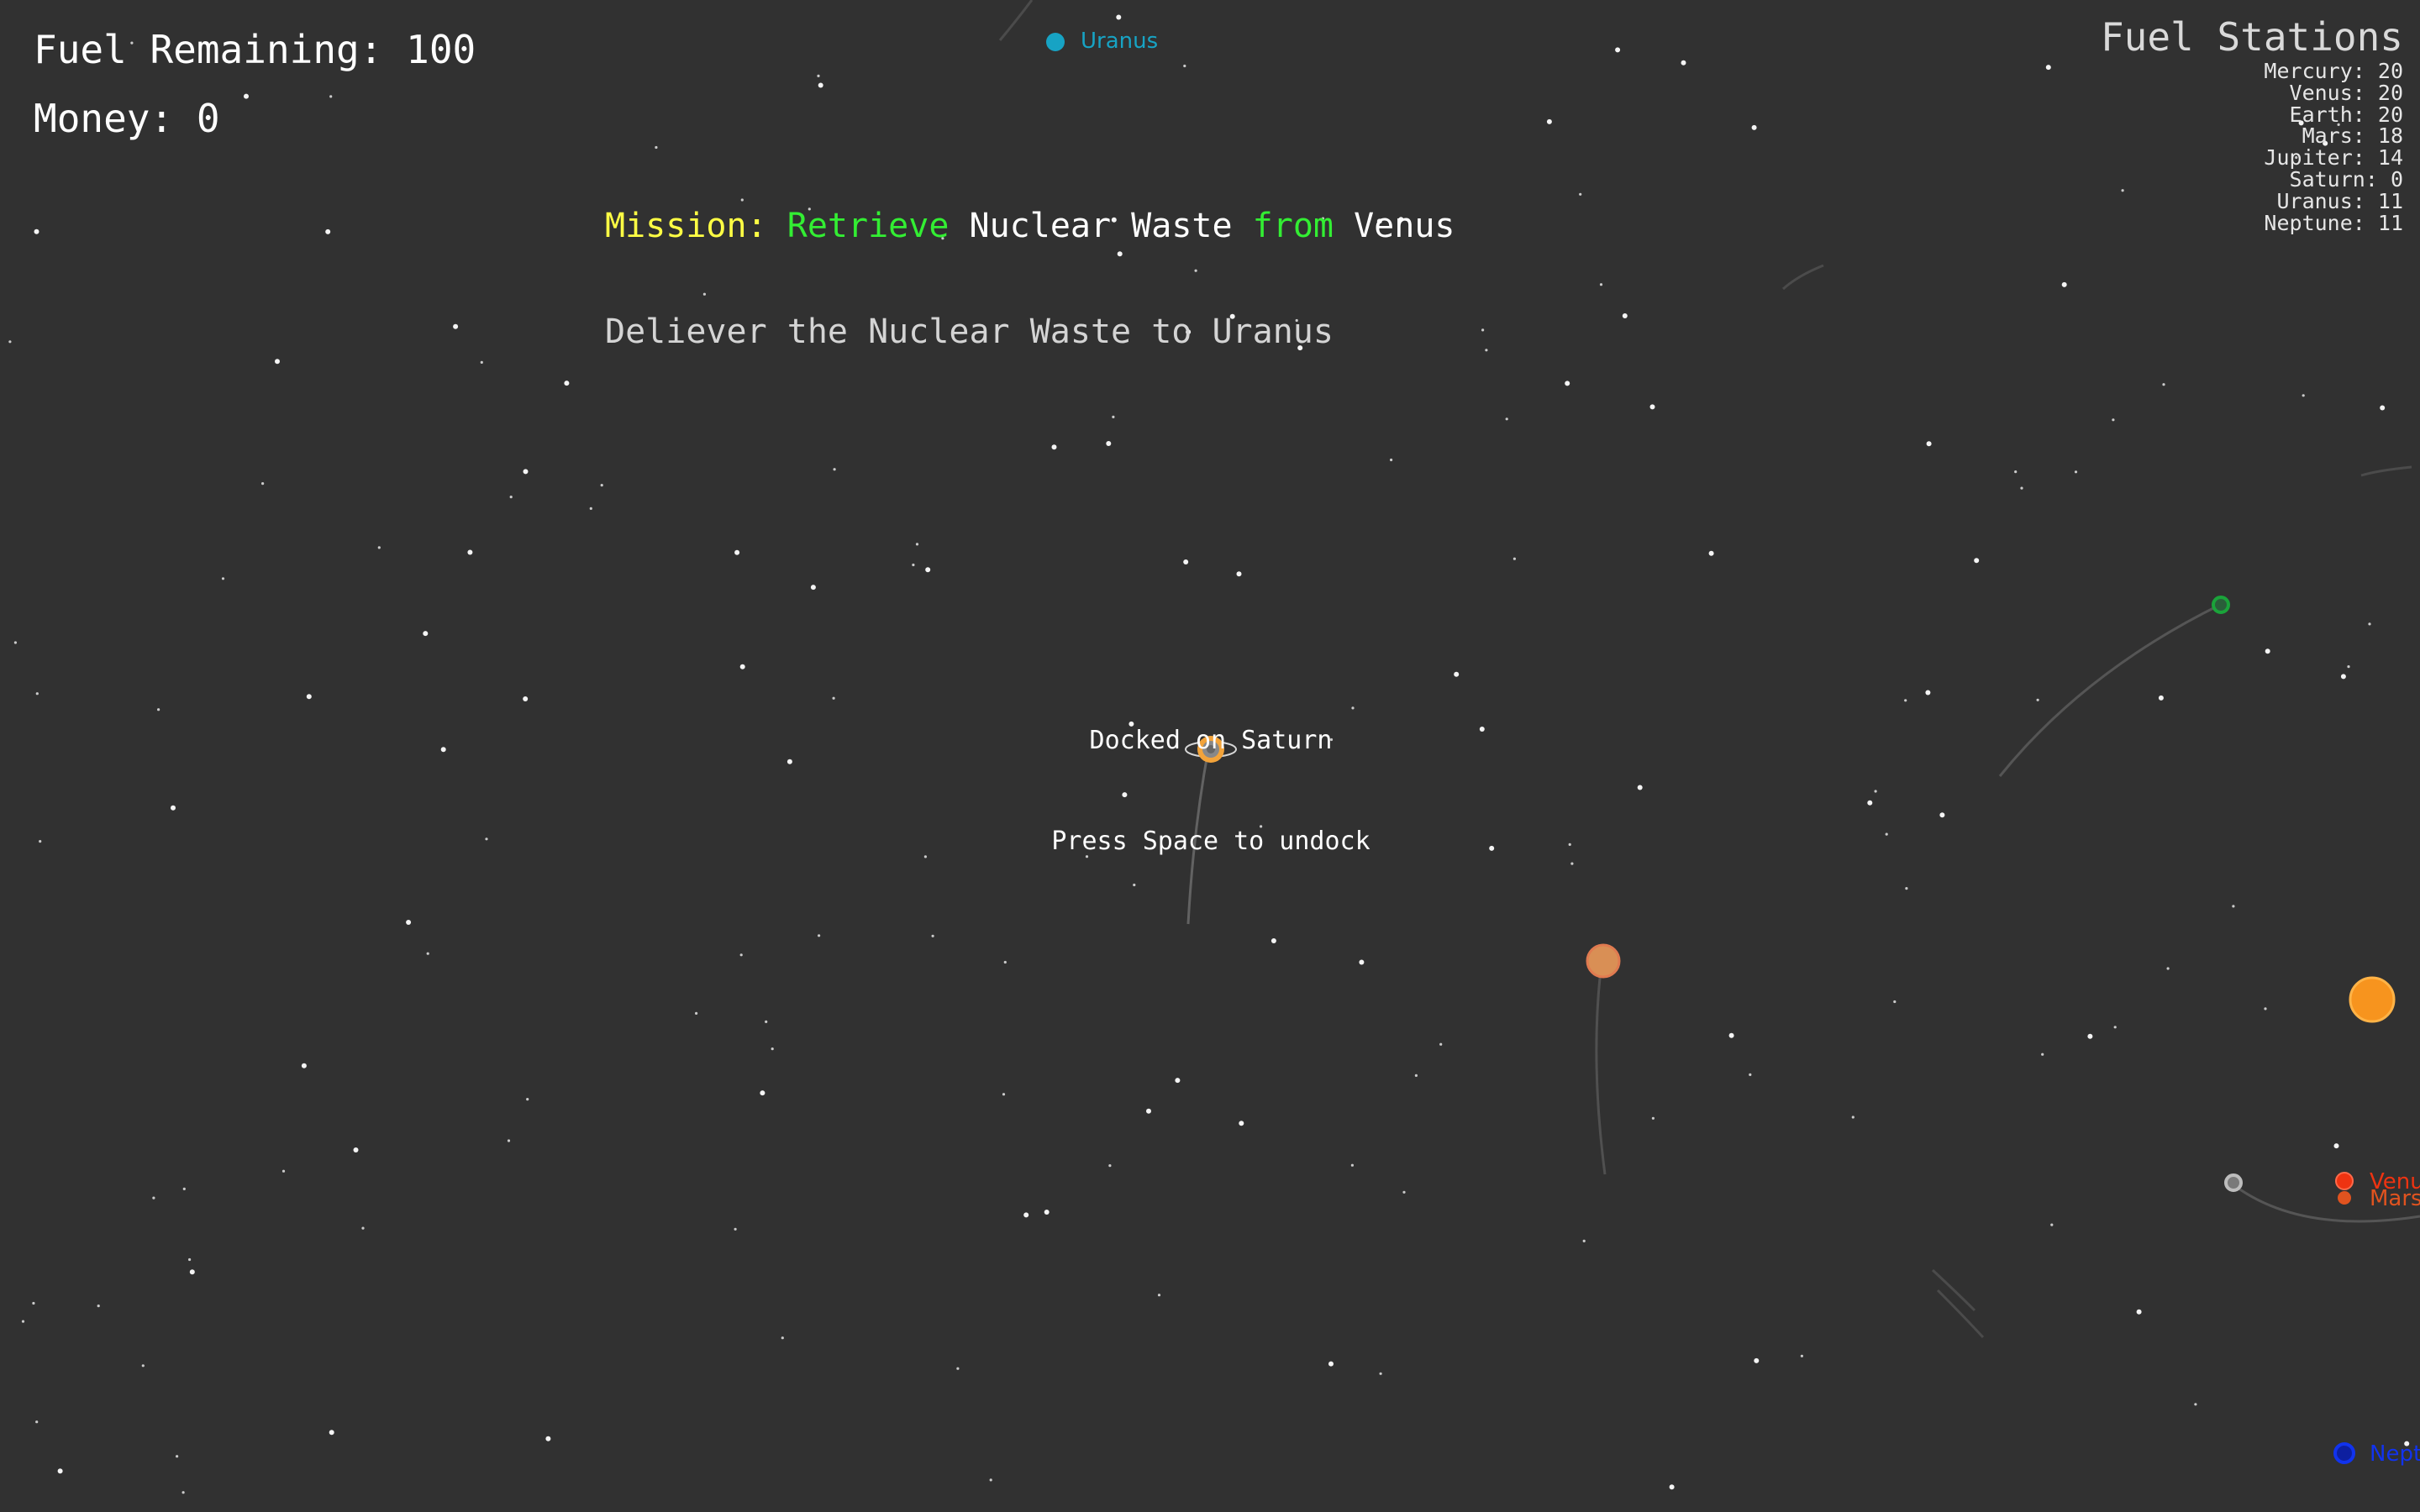  What do you see at coordinates (2233, 1182) in the screenshot?
I see `mercury-planet` at bounding box center [2233, 1182].